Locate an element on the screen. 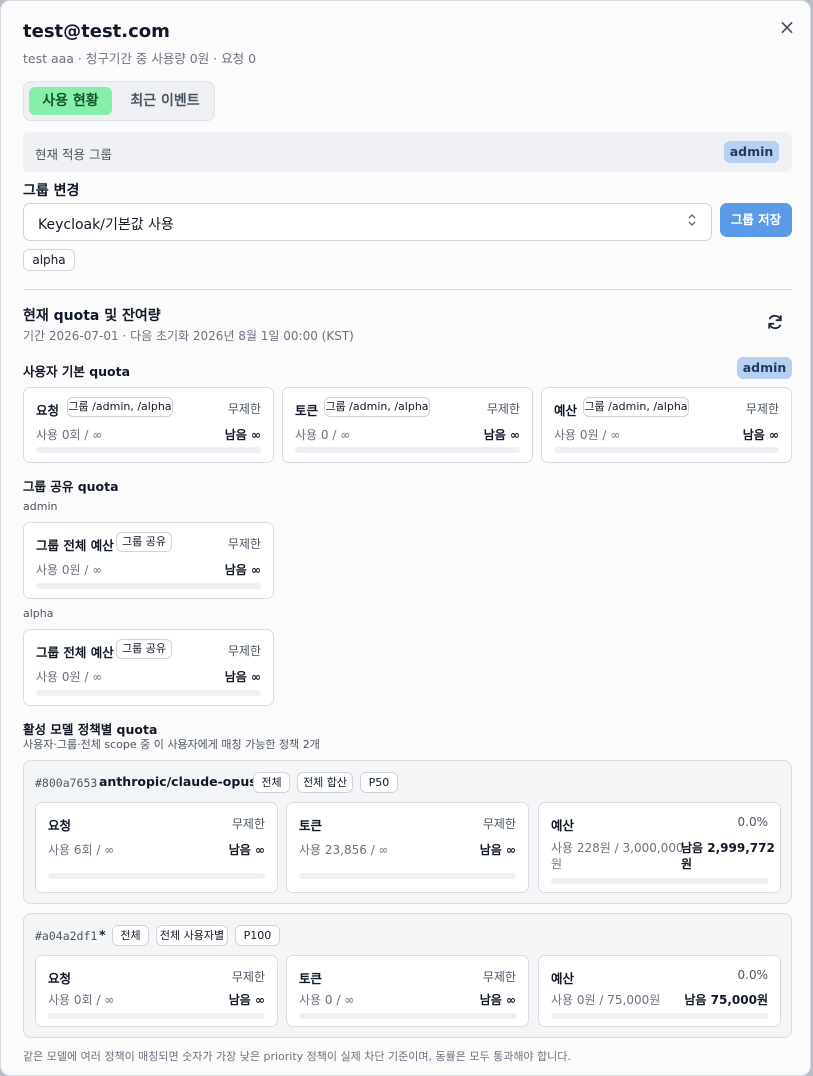 The image size is (813, 1076). current-group-label: 현재 적용 그룹 is located at coordinates (73, 154).